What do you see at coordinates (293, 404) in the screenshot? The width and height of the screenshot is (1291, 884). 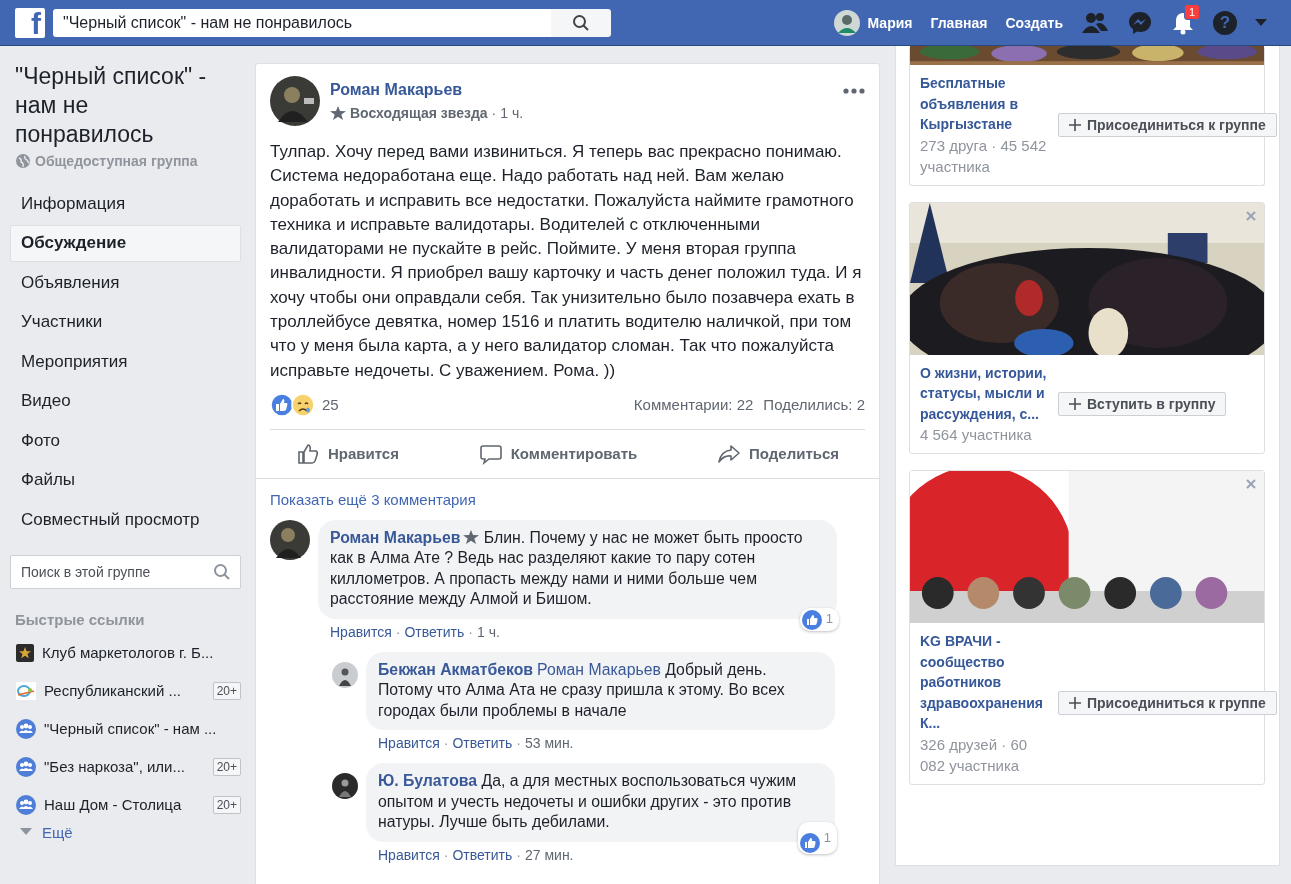 I see `reactions-icon` at bounding box center [293, 404].